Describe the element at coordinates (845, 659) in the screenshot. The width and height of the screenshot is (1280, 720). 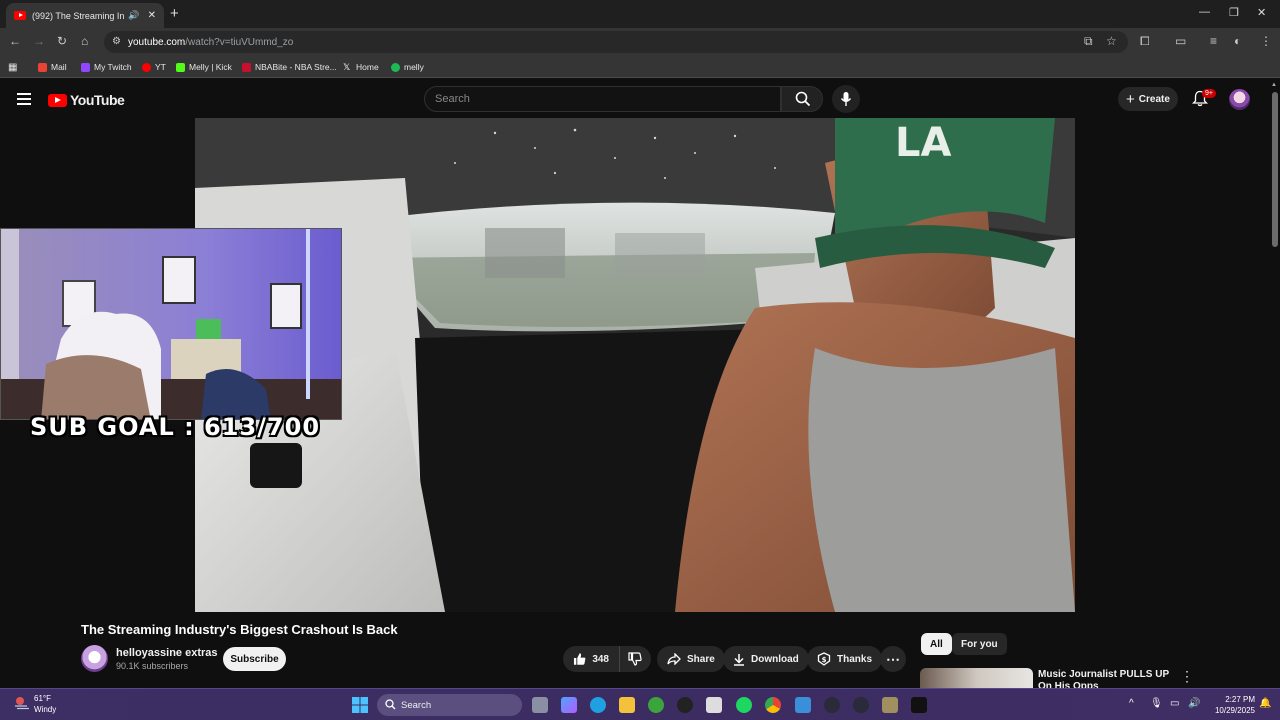
I see `thanks-button: $ Thanks` at that location.